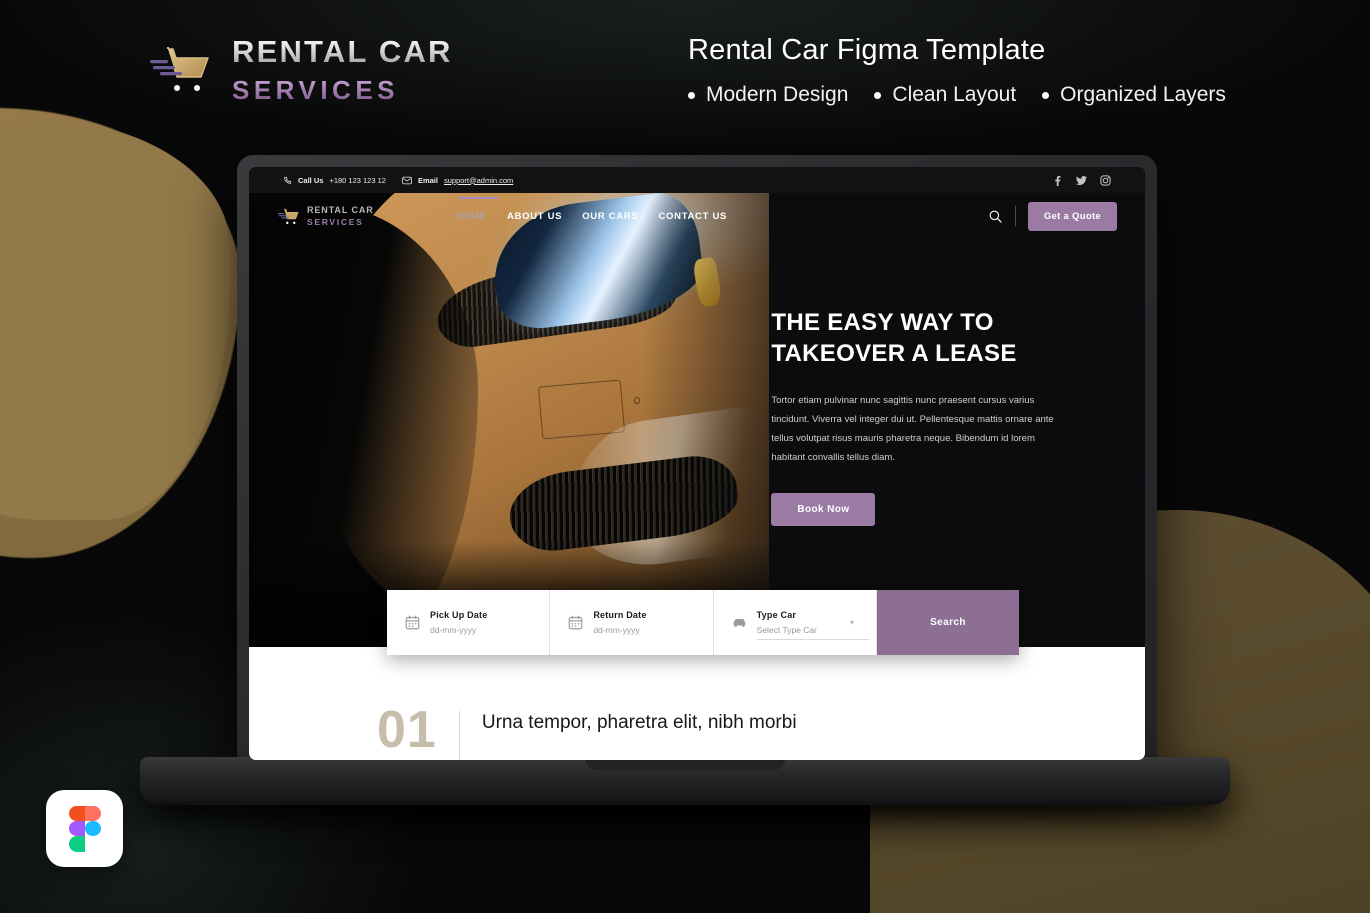  I want to click on brand-text: RENTAL CAR SERVICES, so click(342, 69).